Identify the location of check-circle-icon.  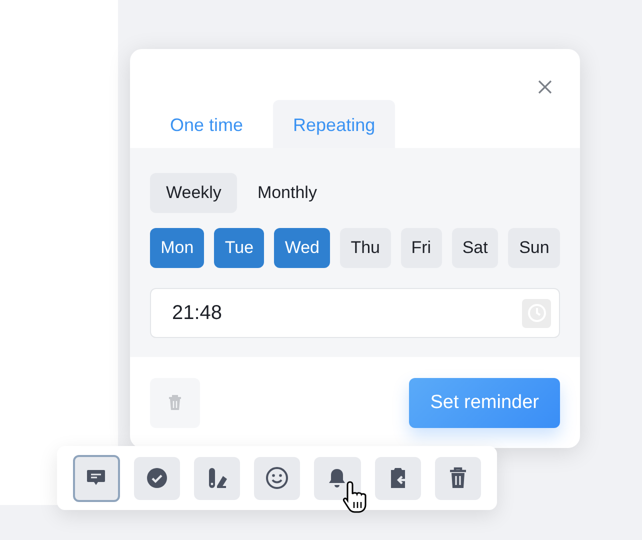
(157, 478).